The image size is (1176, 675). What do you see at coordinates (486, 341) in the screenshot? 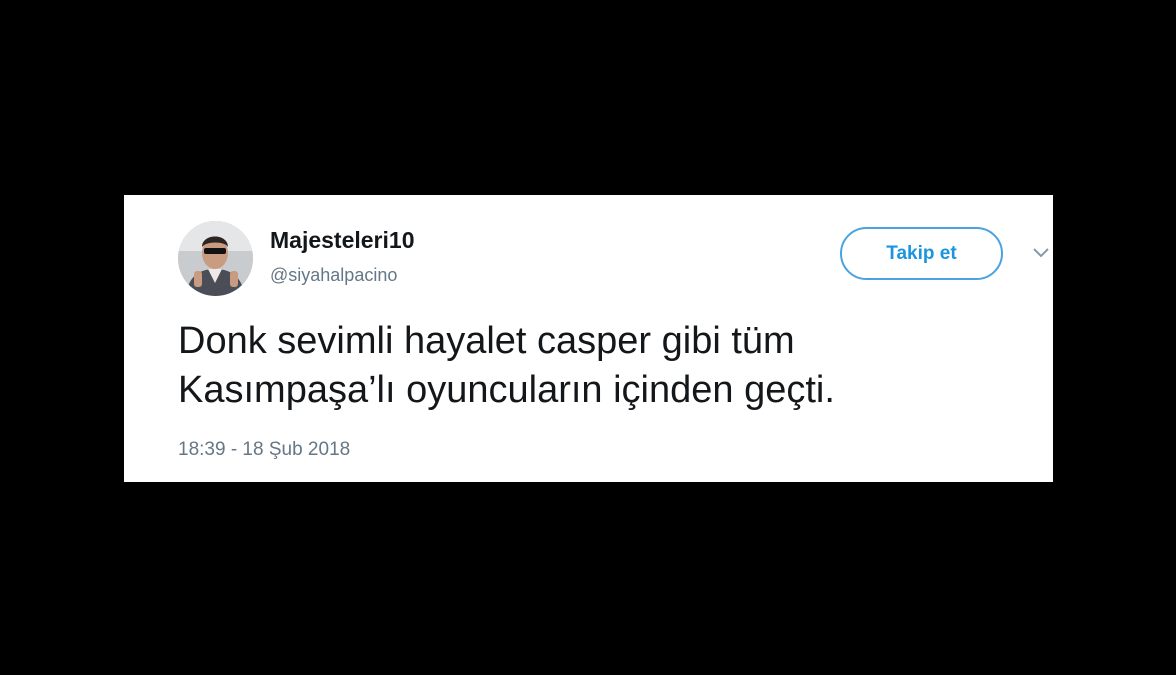
I see `tweet-text-line-1: Donk sevimli hayalet casper gibi tüm` at bounding box center [486, 341].